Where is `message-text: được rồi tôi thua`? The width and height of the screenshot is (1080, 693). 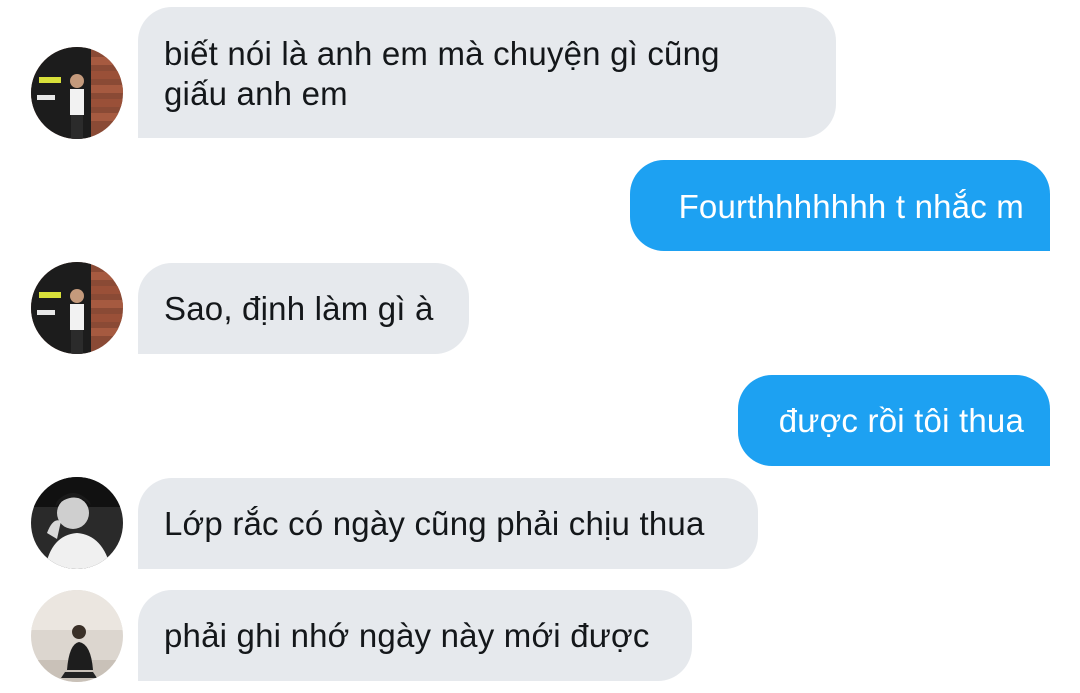
message-text: được rồi tôi thua is located at coordinates (901, 420).